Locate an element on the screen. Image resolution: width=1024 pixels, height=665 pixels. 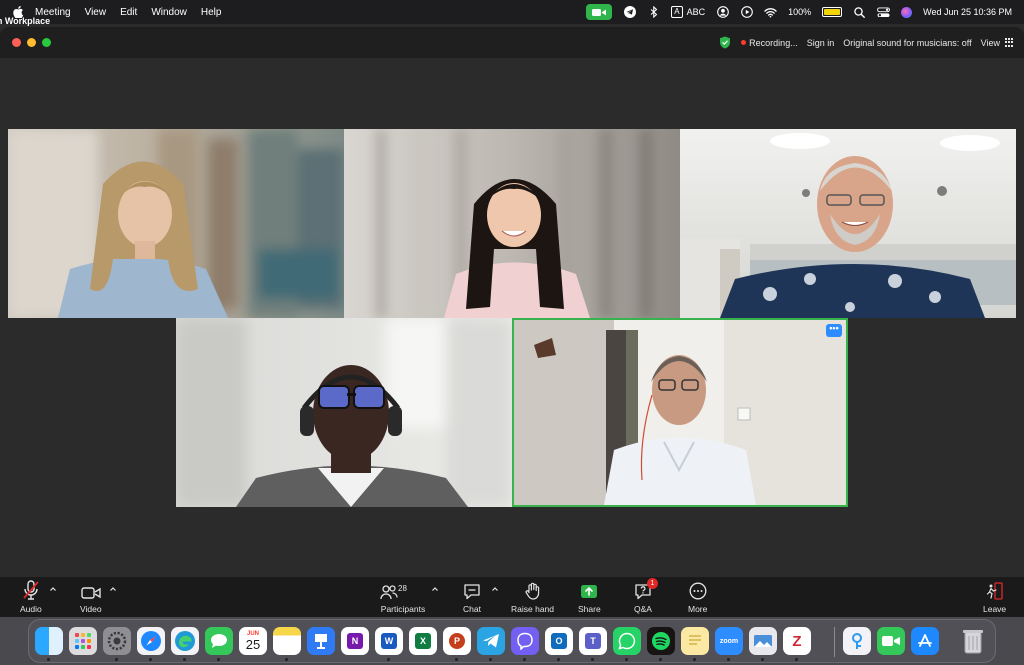
dock-calendar-icon: JUN 25 is located at coordinates (253, 641).